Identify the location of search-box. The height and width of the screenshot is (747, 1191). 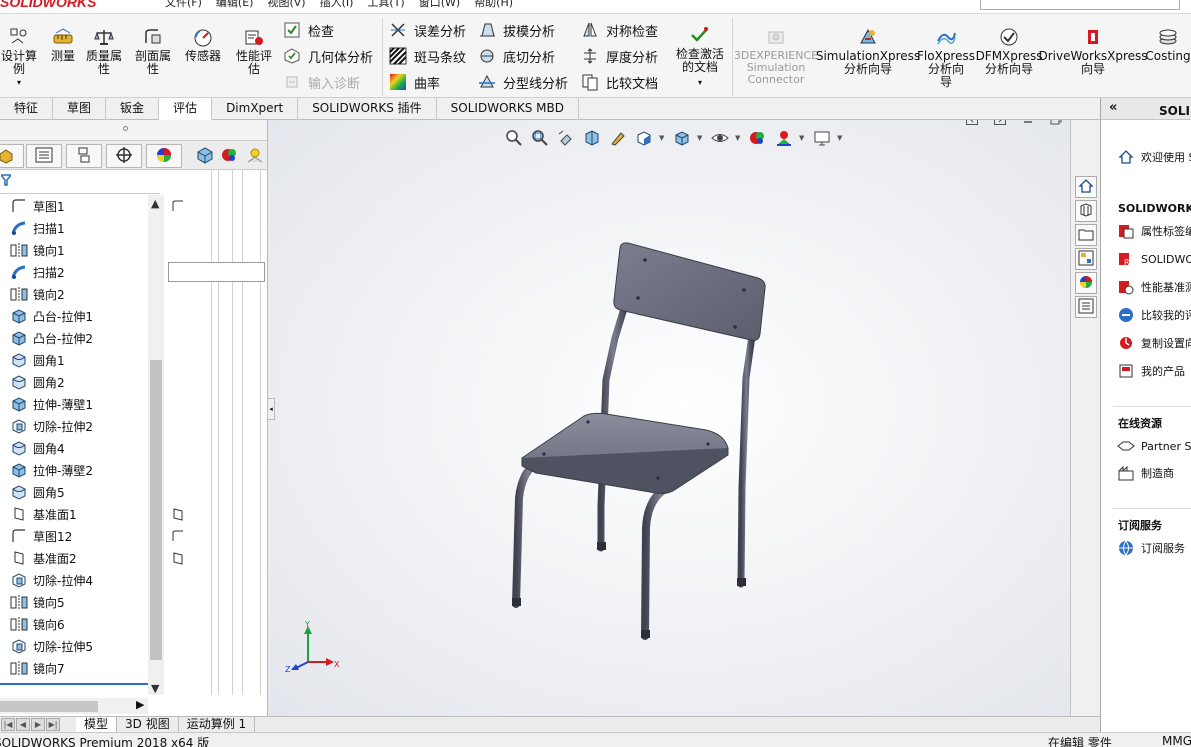
(1080, 5).